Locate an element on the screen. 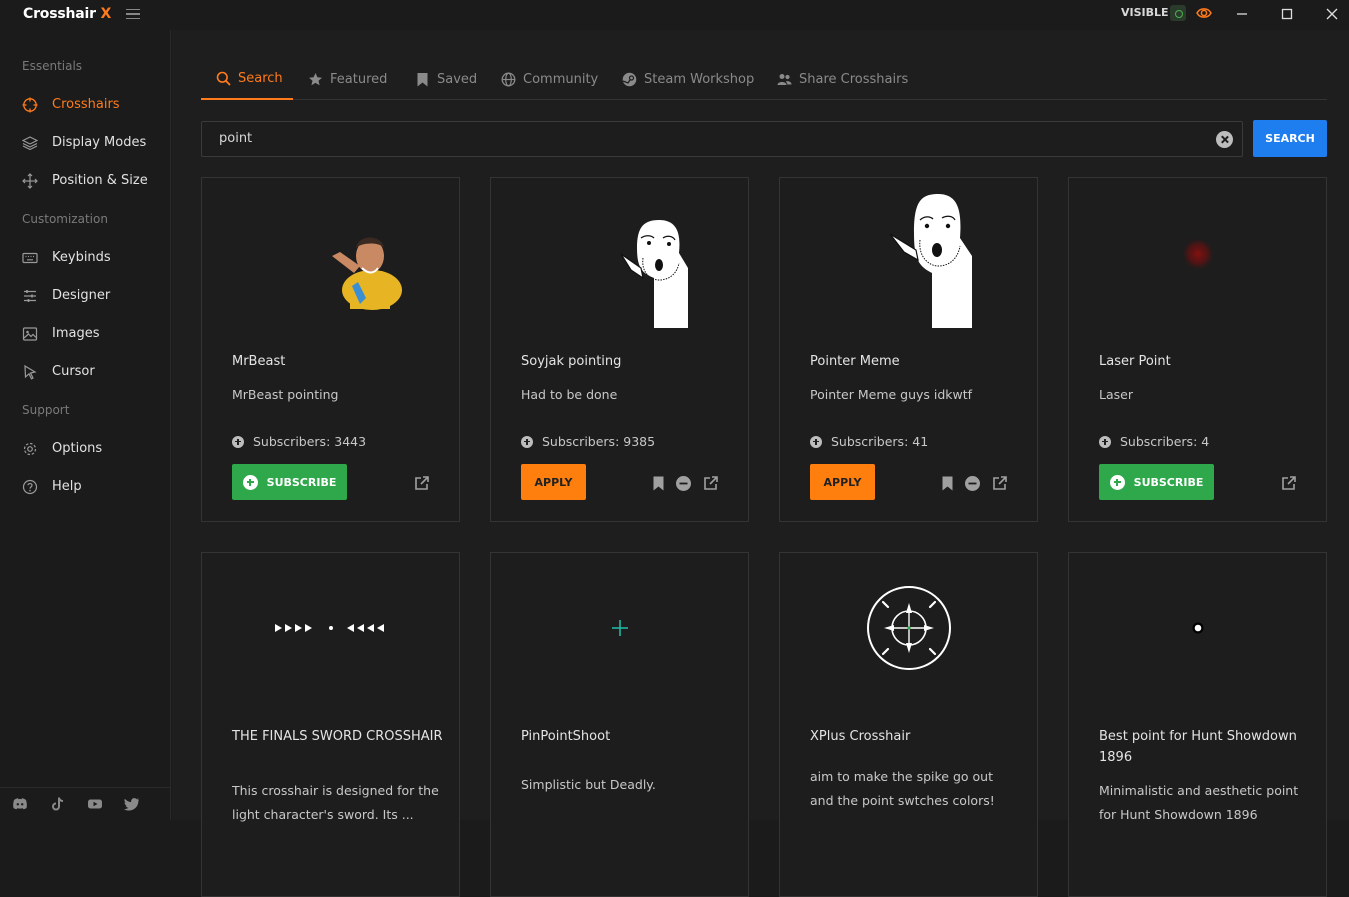 The image size is (1349, 897). tab-featured: Featured is located at coordinates (347, 79).